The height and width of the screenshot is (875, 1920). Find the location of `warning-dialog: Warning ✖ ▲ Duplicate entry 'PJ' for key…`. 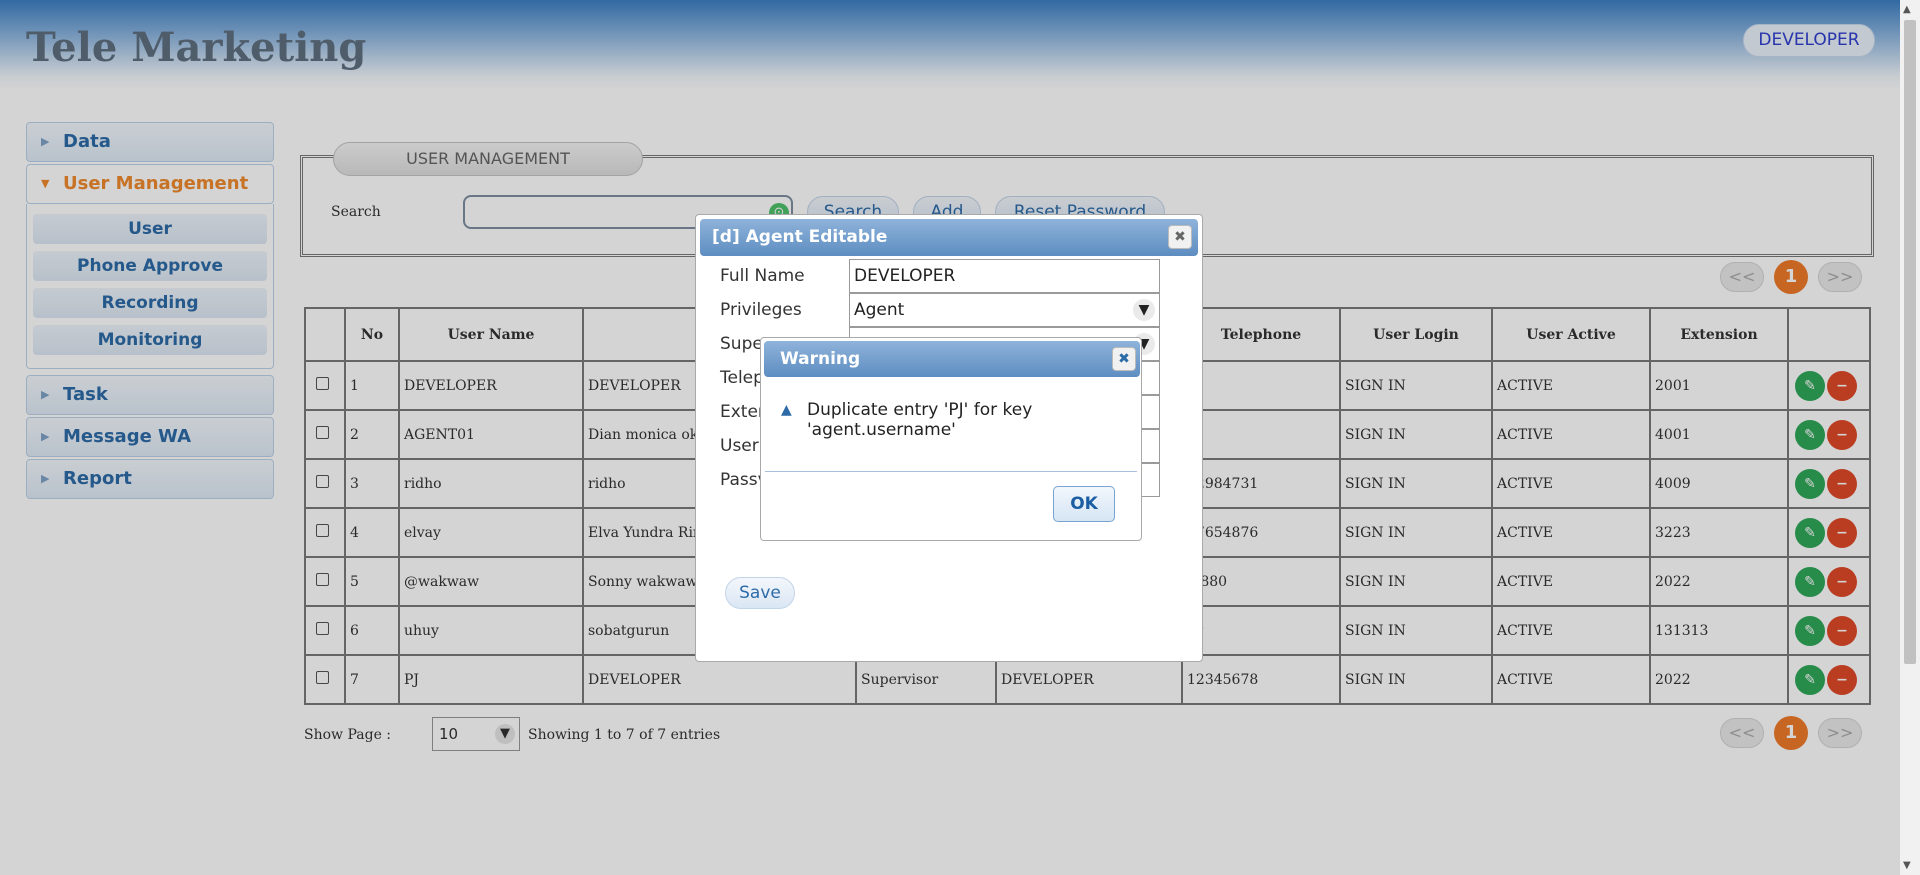

warning-dialog: Warning ✖ ▲ Duplicate entry 'PJ' for key… is located at coordinates (951, 439).